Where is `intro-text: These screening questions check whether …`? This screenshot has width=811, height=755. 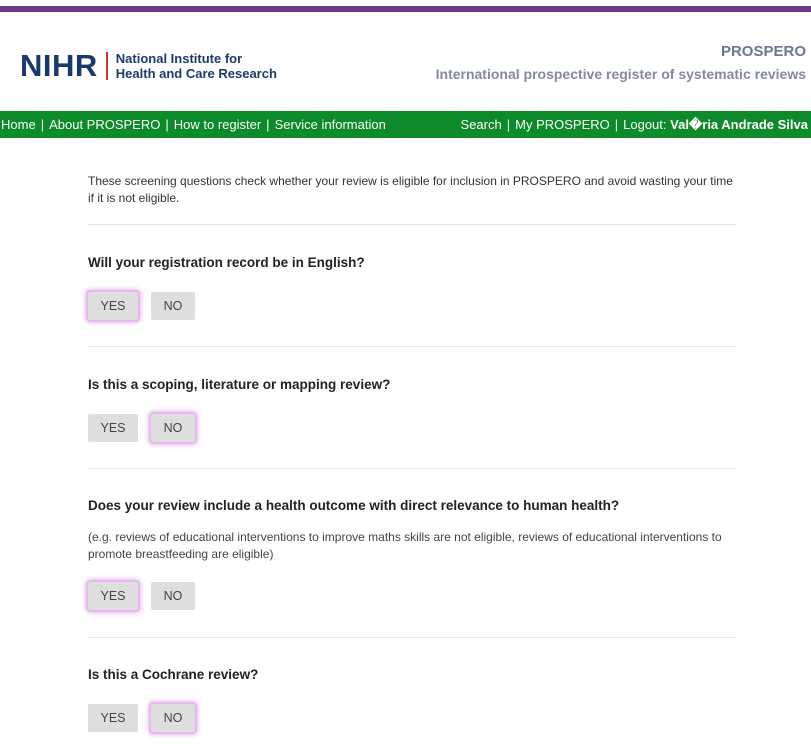
intro-text: These screening questions check whether … is located at coordinates (410, 189).